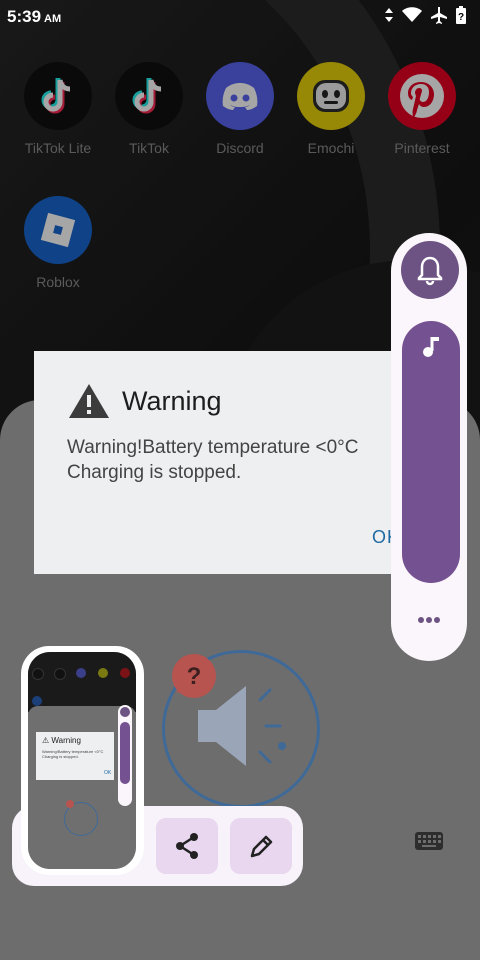 Image resolution: width=480 pixels, height=960 pixels. What do you see at coordinates (172, 400) in the screenshot?
I see `dialog-title: Warning` at bounding box center [172, 400].